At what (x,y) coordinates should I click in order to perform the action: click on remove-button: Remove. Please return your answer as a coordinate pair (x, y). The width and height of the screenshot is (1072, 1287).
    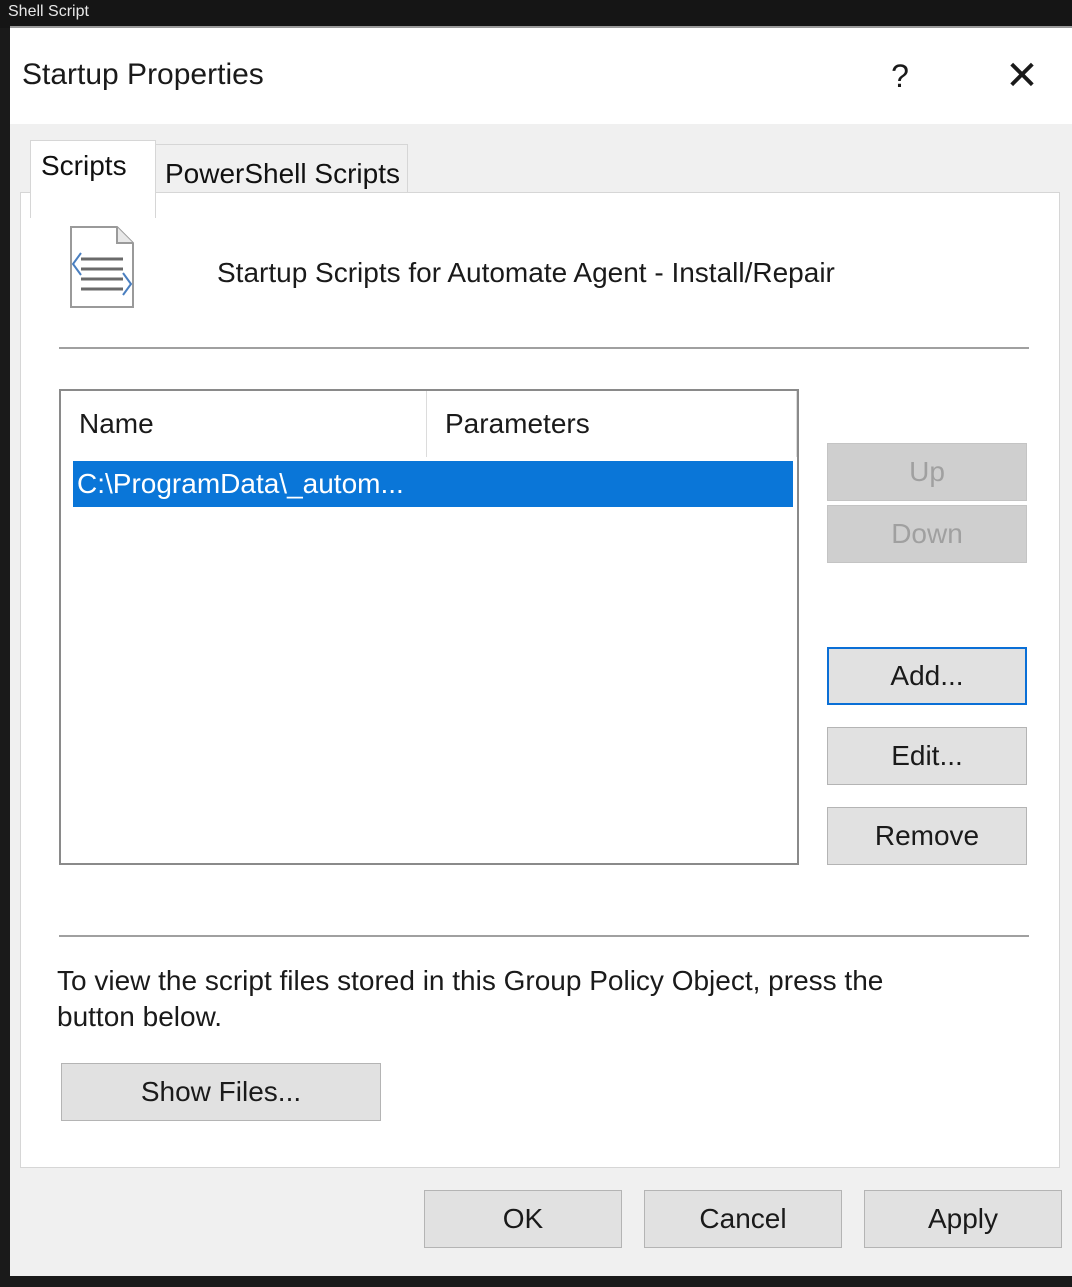
    Looking at the image, I should click on (927, 836).